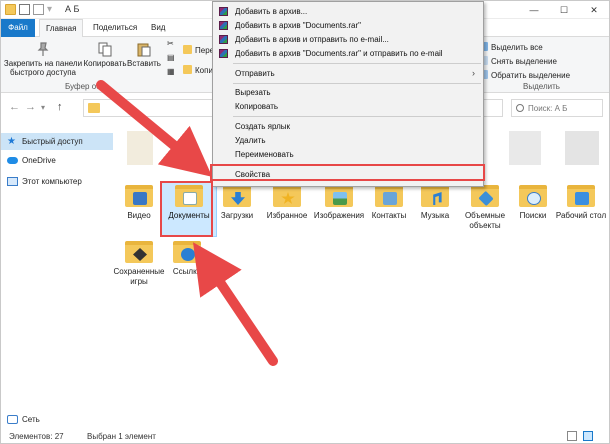  I want to click on menu-label: Удалить, so click(250, 140).